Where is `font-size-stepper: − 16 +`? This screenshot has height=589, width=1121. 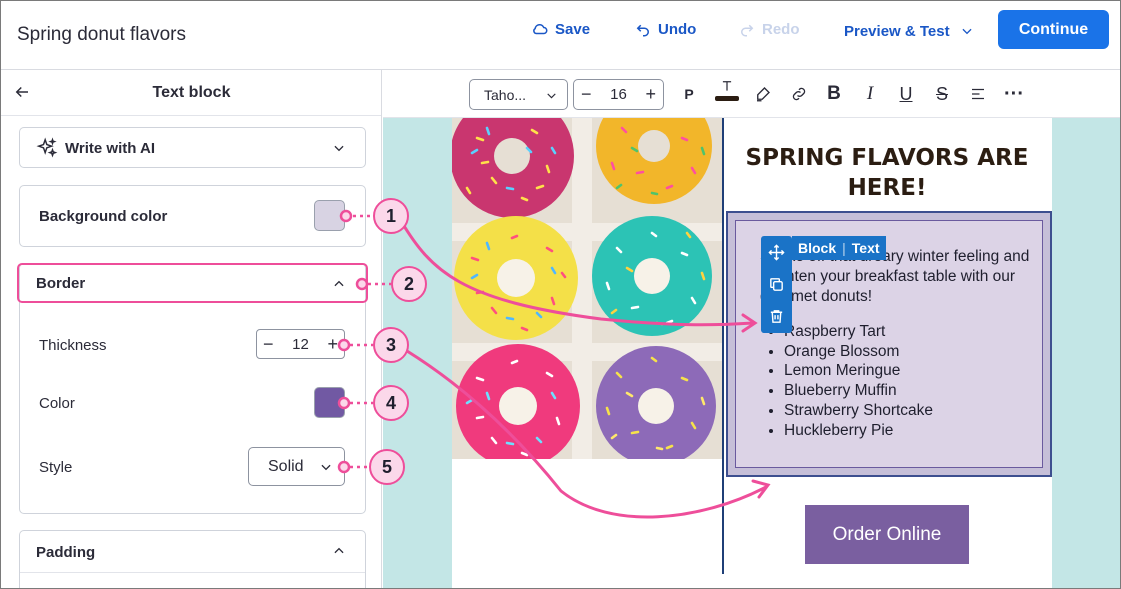
font-size-stepper: − 16 + is located at coordinates (618, 94).